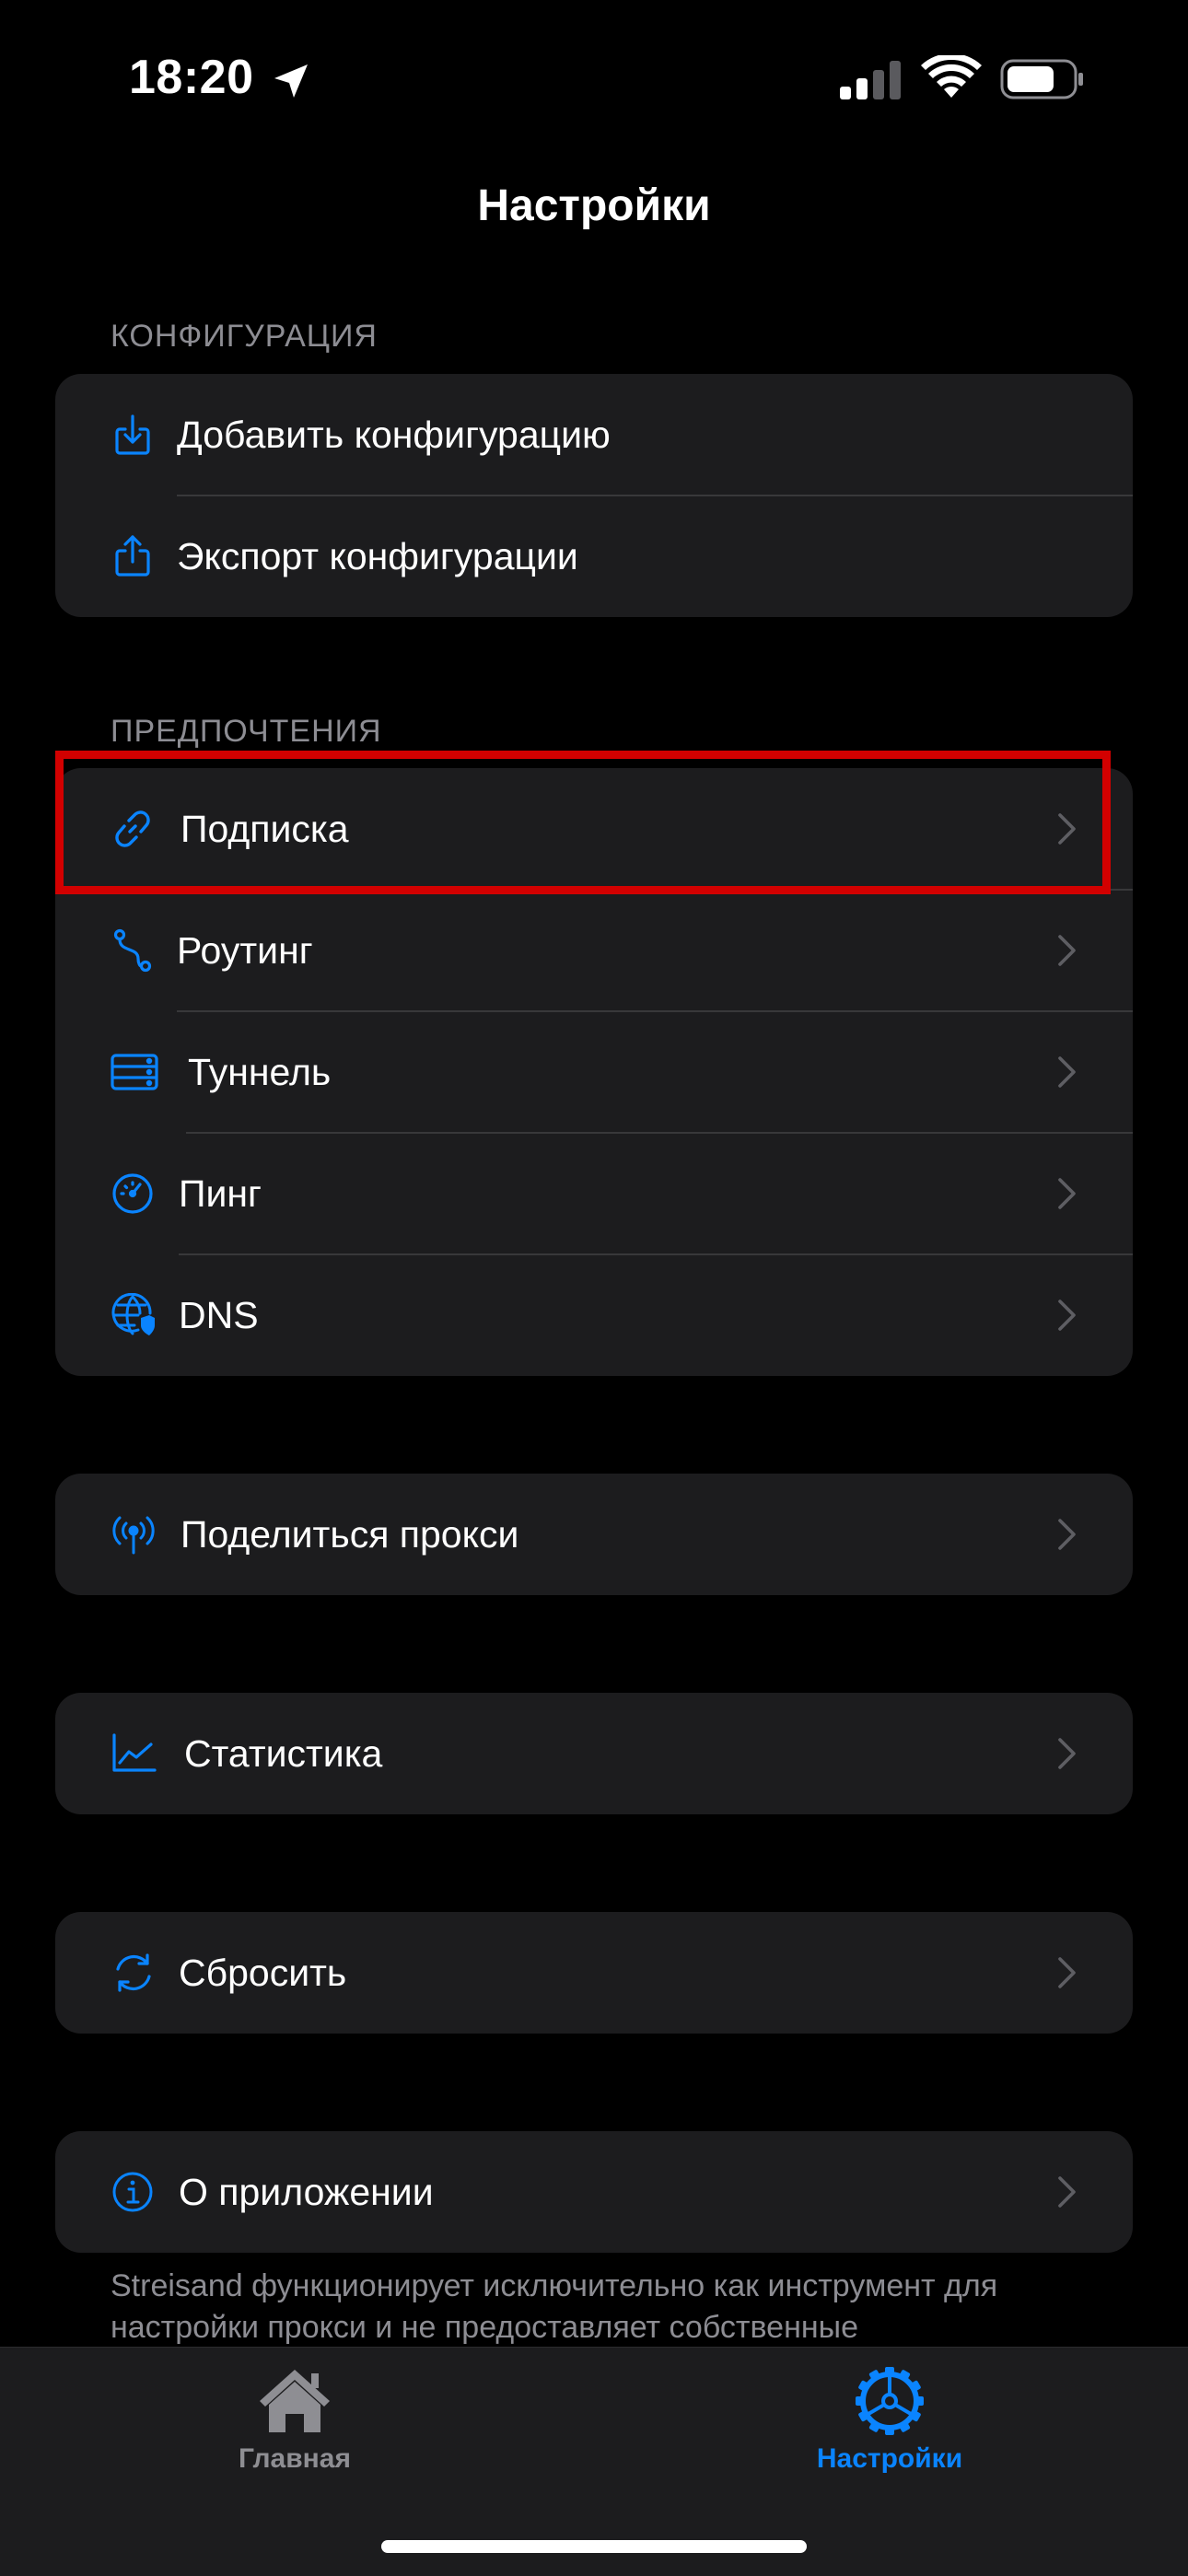 The height and width of the screenshot is (2576, 1188). I want to click on status-time: 18:20, so click(191, 77).